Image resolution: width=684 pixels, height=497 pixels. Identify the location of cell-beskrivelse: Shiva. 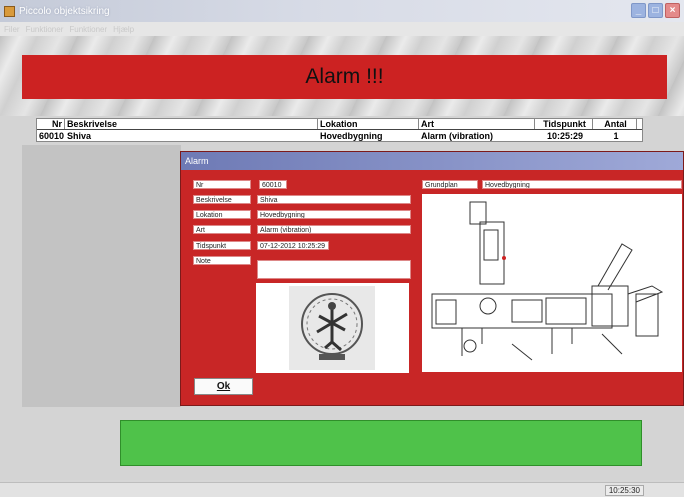
(79, 135).